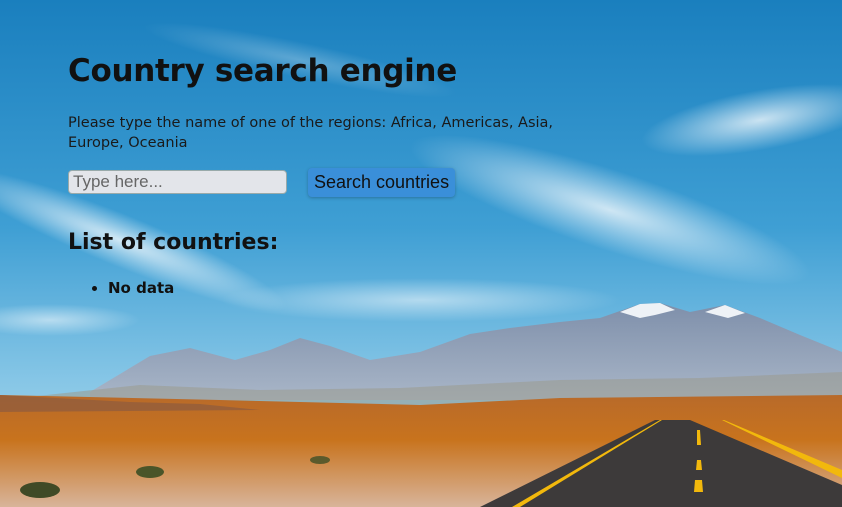 This screenshot has height=507, width=842. What do you see at coordinates (141, 288) in the screenshot?
I see `list-item: No data` at bounding box center [141, 288].